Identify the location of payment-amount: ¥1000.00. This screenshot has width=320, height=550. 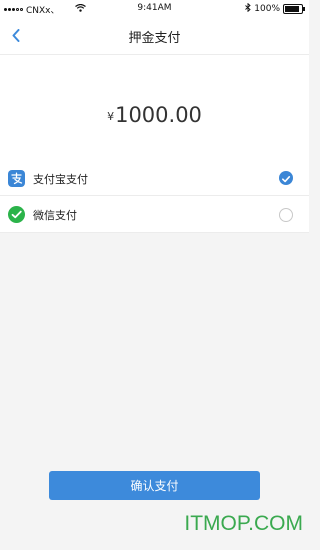
(154, 115).